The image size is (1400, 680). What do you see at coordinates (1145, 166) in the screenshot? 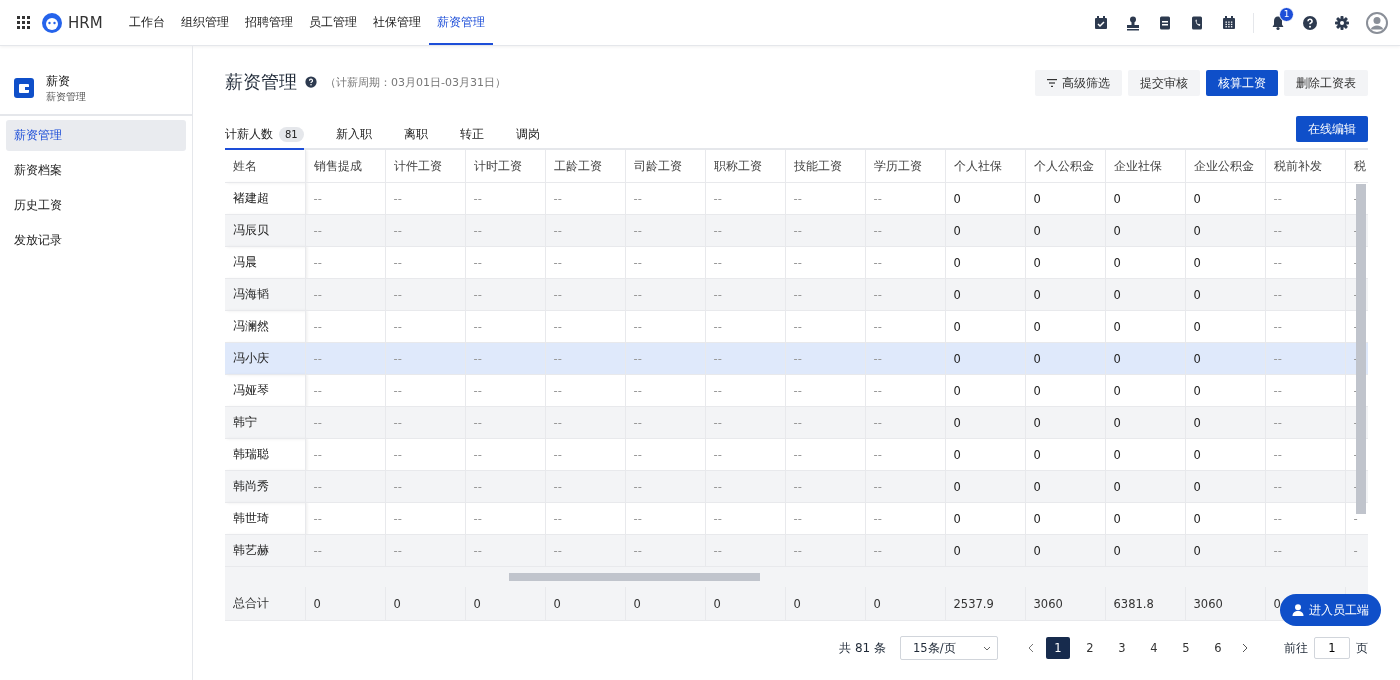
I see `column-header: 企业社保` at bounding box center [1145, 166].